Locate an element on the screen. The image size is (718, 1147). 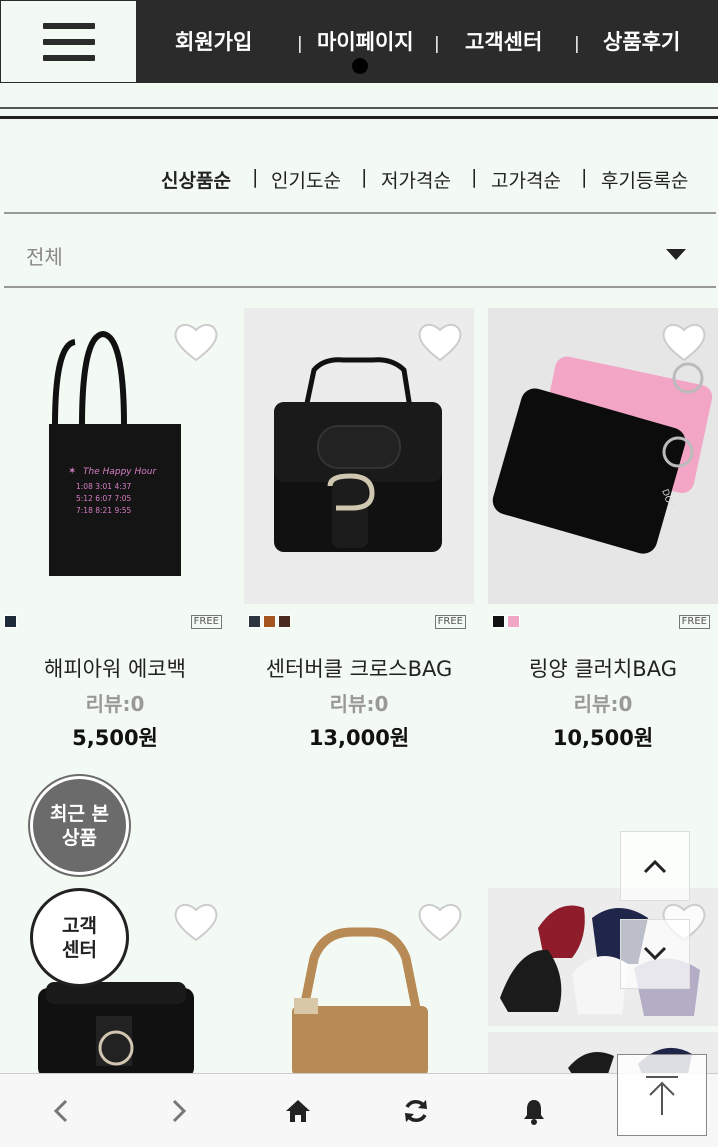
nav-customer-center: 고객센터 is located at coordinates (503, 41).